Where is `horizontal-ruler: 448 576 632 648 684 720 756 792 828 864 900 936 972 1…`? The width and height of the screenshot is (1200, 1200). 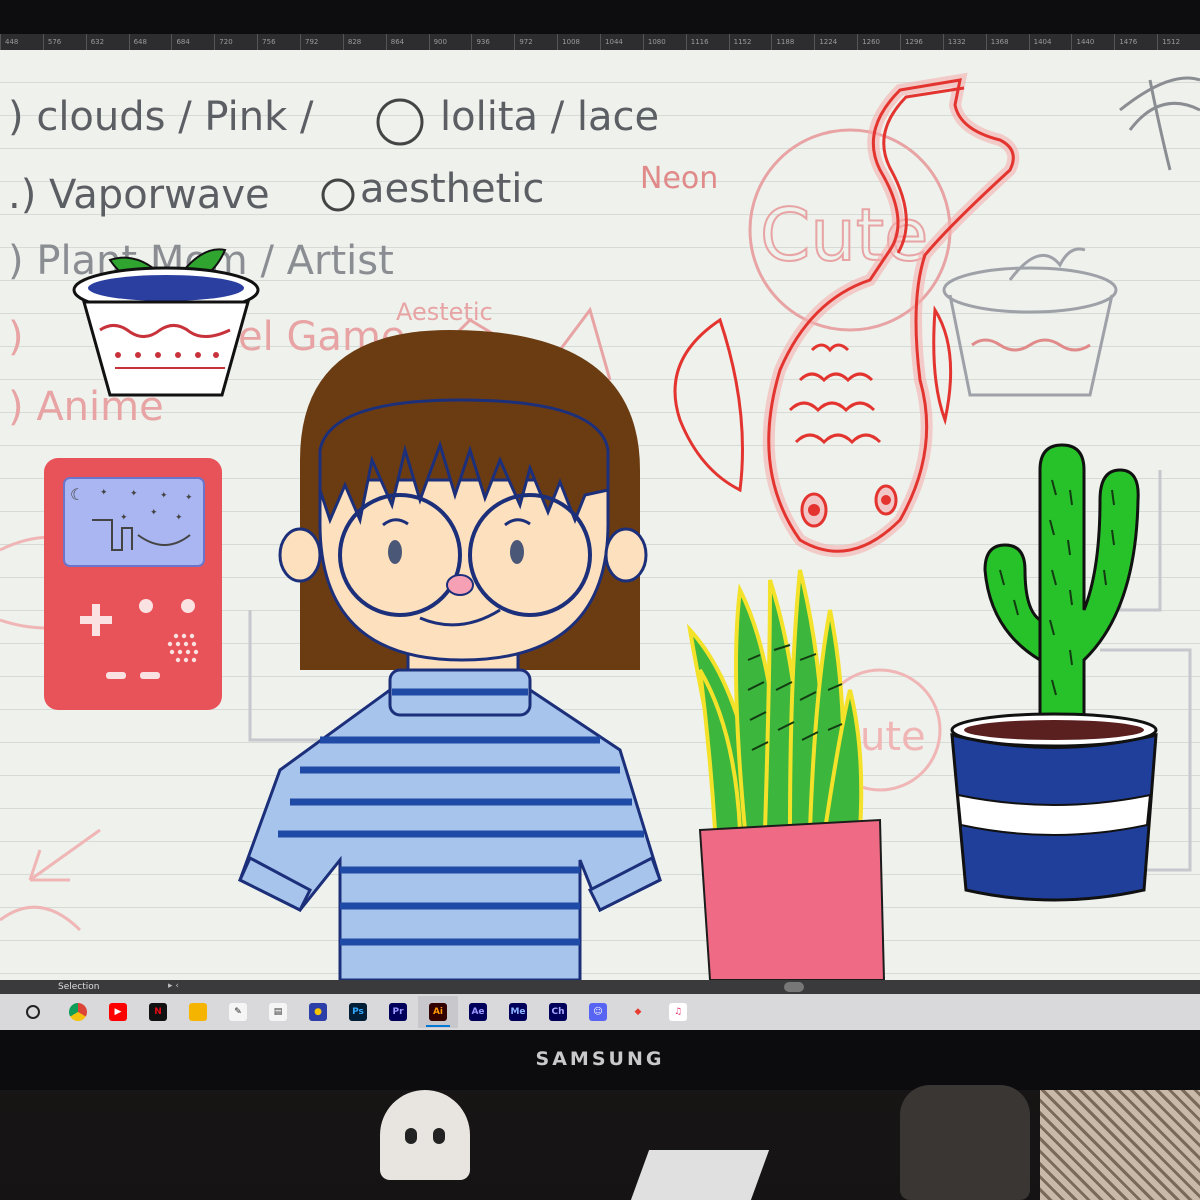
horizontal-ruler: 448 576 632 648 684 720 756 792 828 864 900 936 972 1… is located at coordinates (600, 42).